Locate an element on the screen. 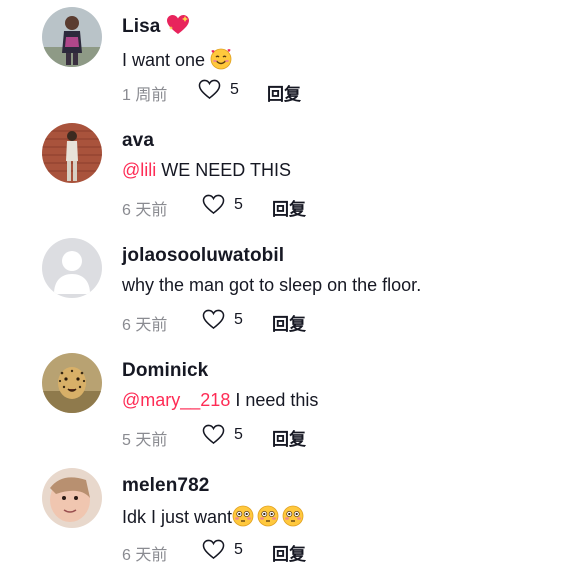  mention-link: @lili is located at coordinates (139, 170).